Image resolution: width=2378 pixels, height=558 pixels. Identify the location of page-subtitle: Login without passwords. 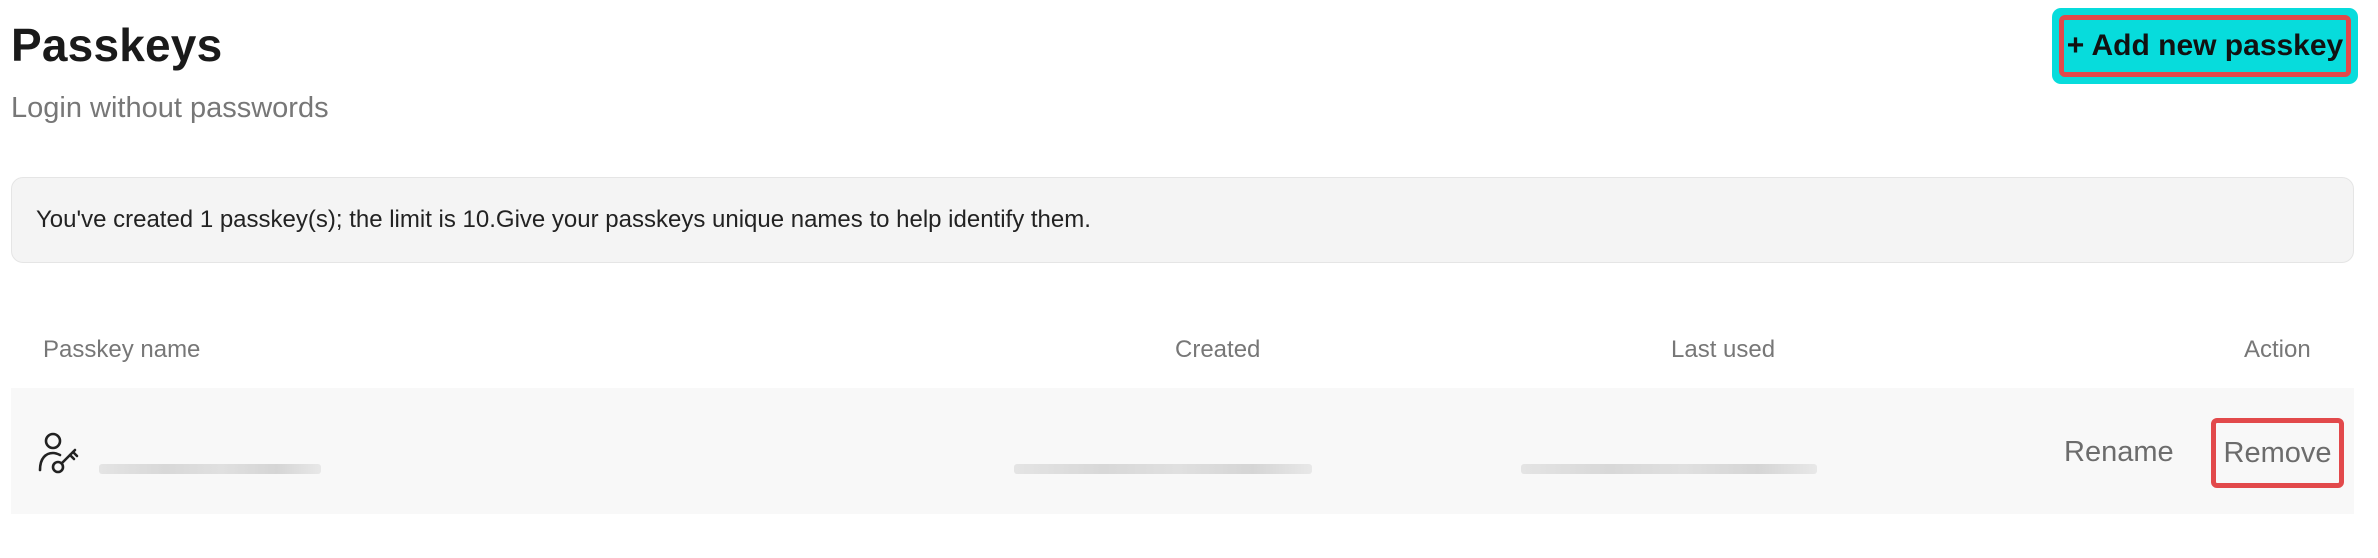
(170, 108).